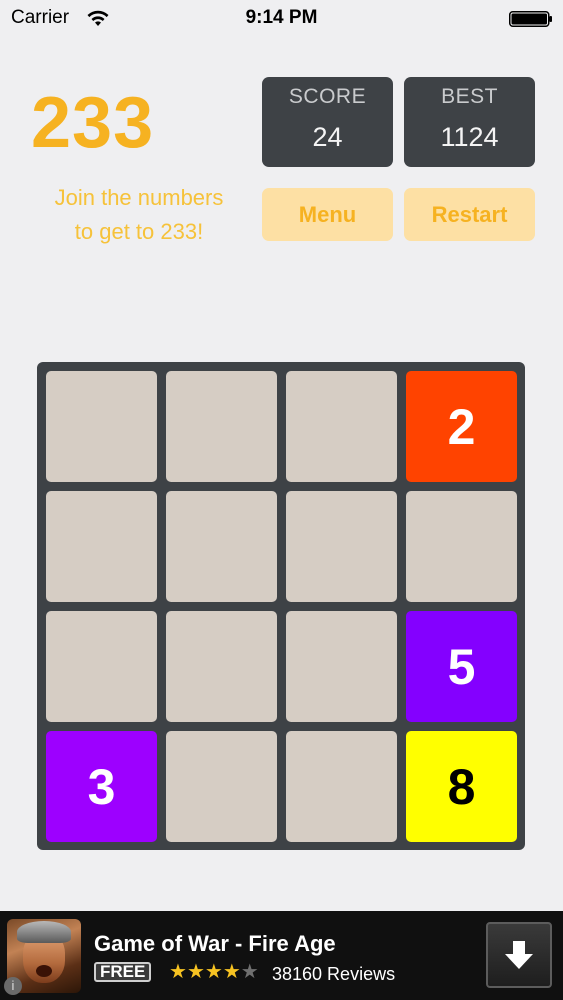 Image resolution: width=563 pixels, height=1000 pixels. Describe the element at coordinates (101, 786) in the screenshot. I see `tile-3: 3` at that location.